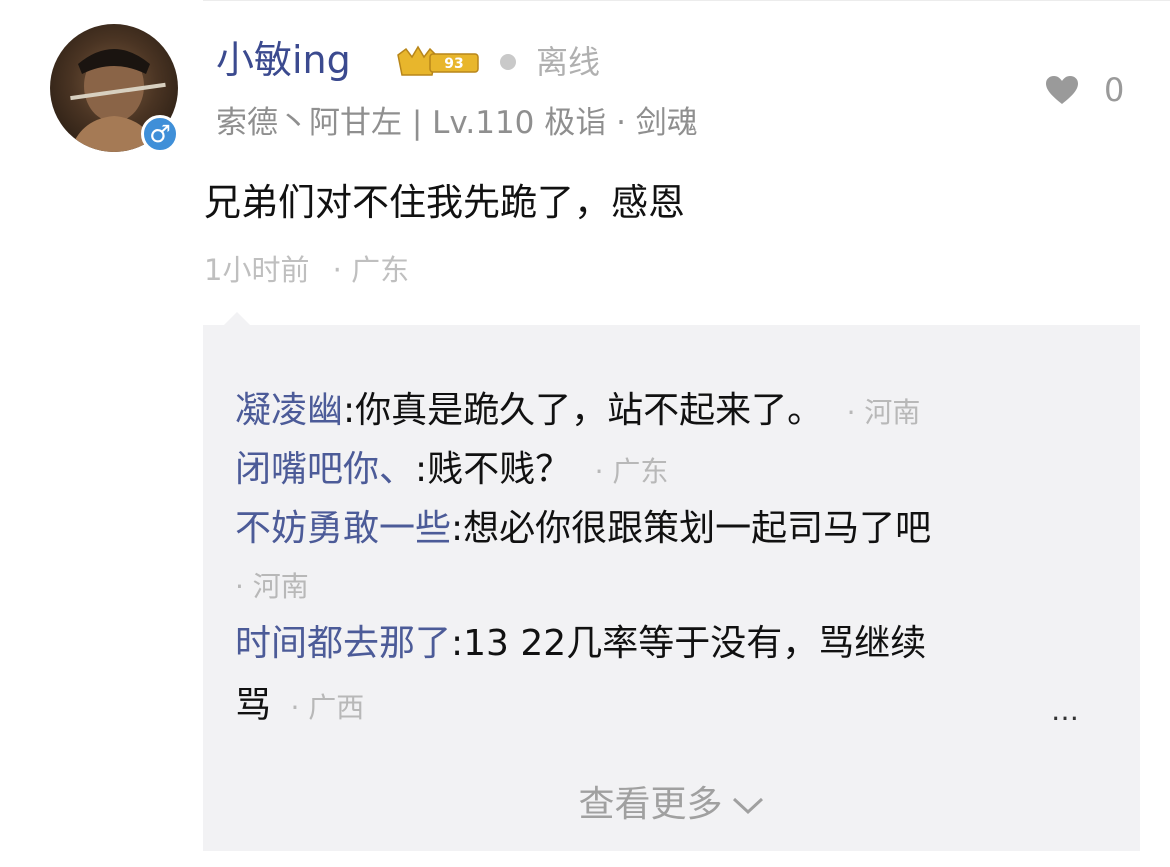  Describe the element at coordinates (508, 62) in the screenshot. I see `status-dot` at that location.